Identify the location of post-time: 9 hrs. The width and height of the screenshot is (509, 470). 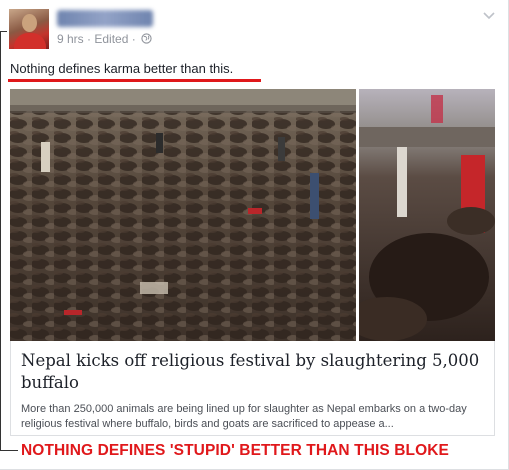
(70, 39).